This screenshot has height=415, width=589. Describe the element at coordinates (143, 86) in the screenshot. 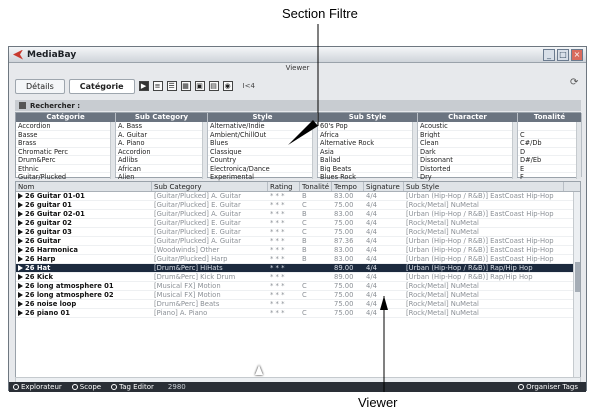

I see `play-icon: ▶` at that location.